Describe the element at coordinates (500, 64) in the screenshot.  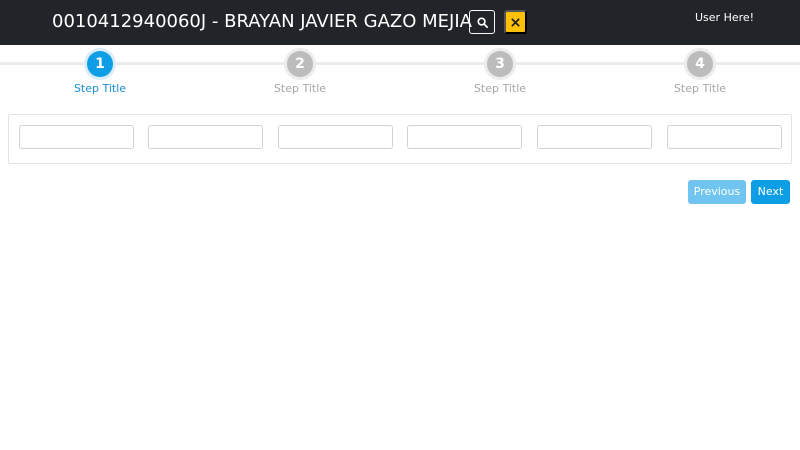
I see `step-number: 3` at that location.